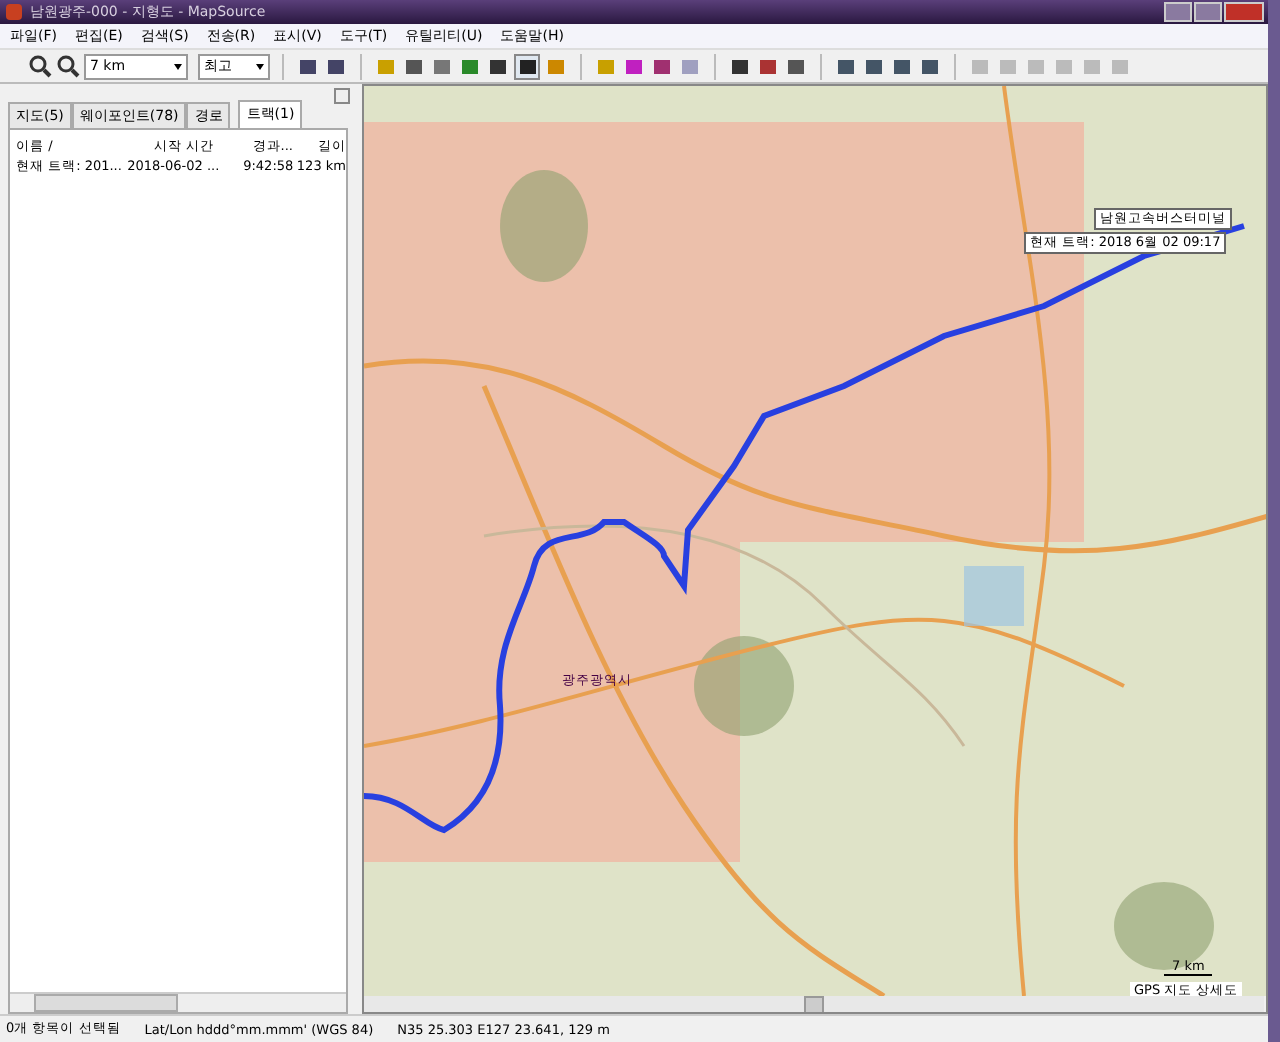  What do you see at coordinates (1178, 12) in the screenshot?
I see `minimize-button` at bounding box center [1178, 12].